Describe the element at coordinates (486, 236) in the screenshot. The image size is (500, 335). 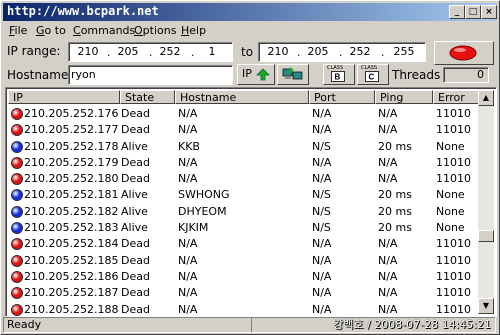
I see `scroll-thumb` at that location.